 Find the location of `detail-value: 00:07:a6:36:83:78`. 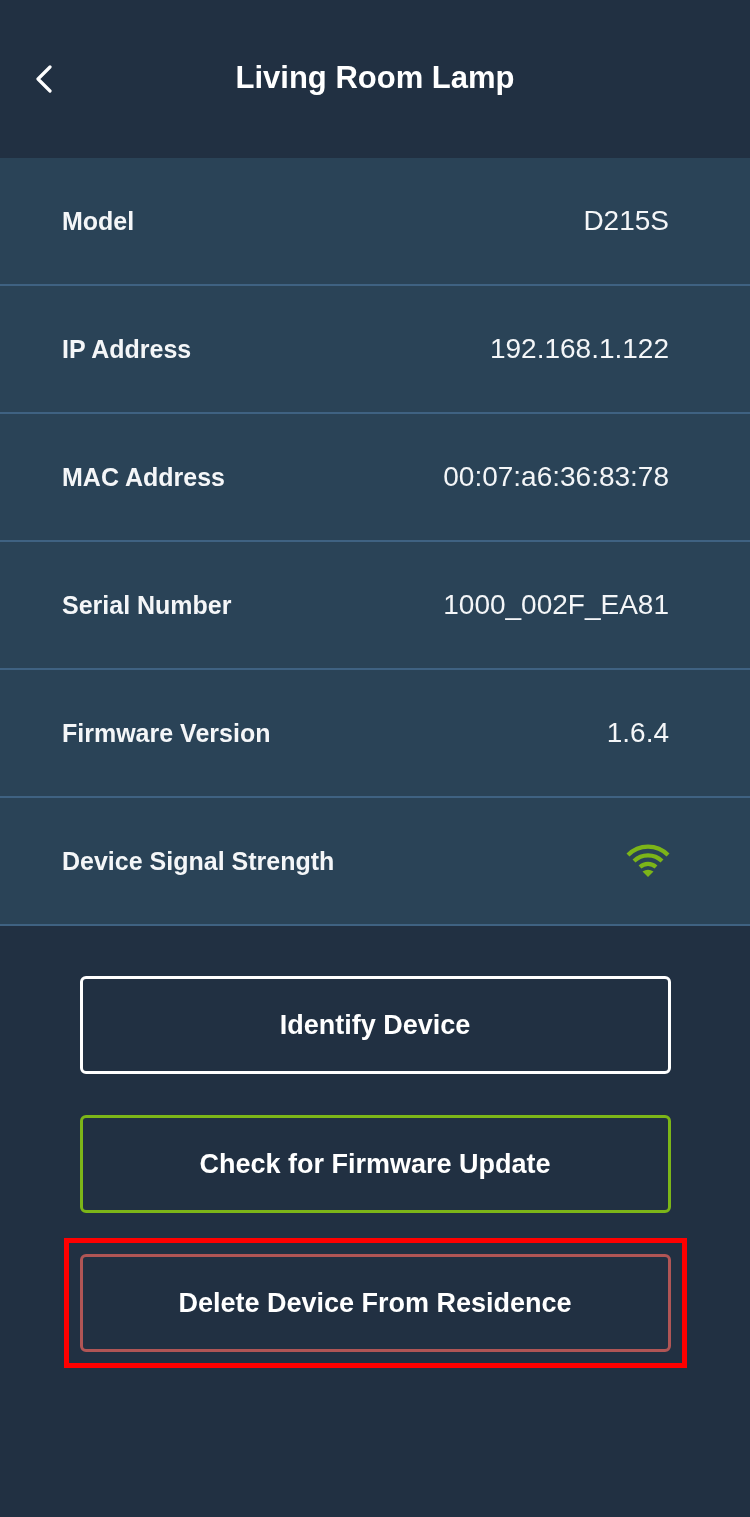

detail-value: 00:07:a6:36:83:78 is located at coordinates (556, 477).